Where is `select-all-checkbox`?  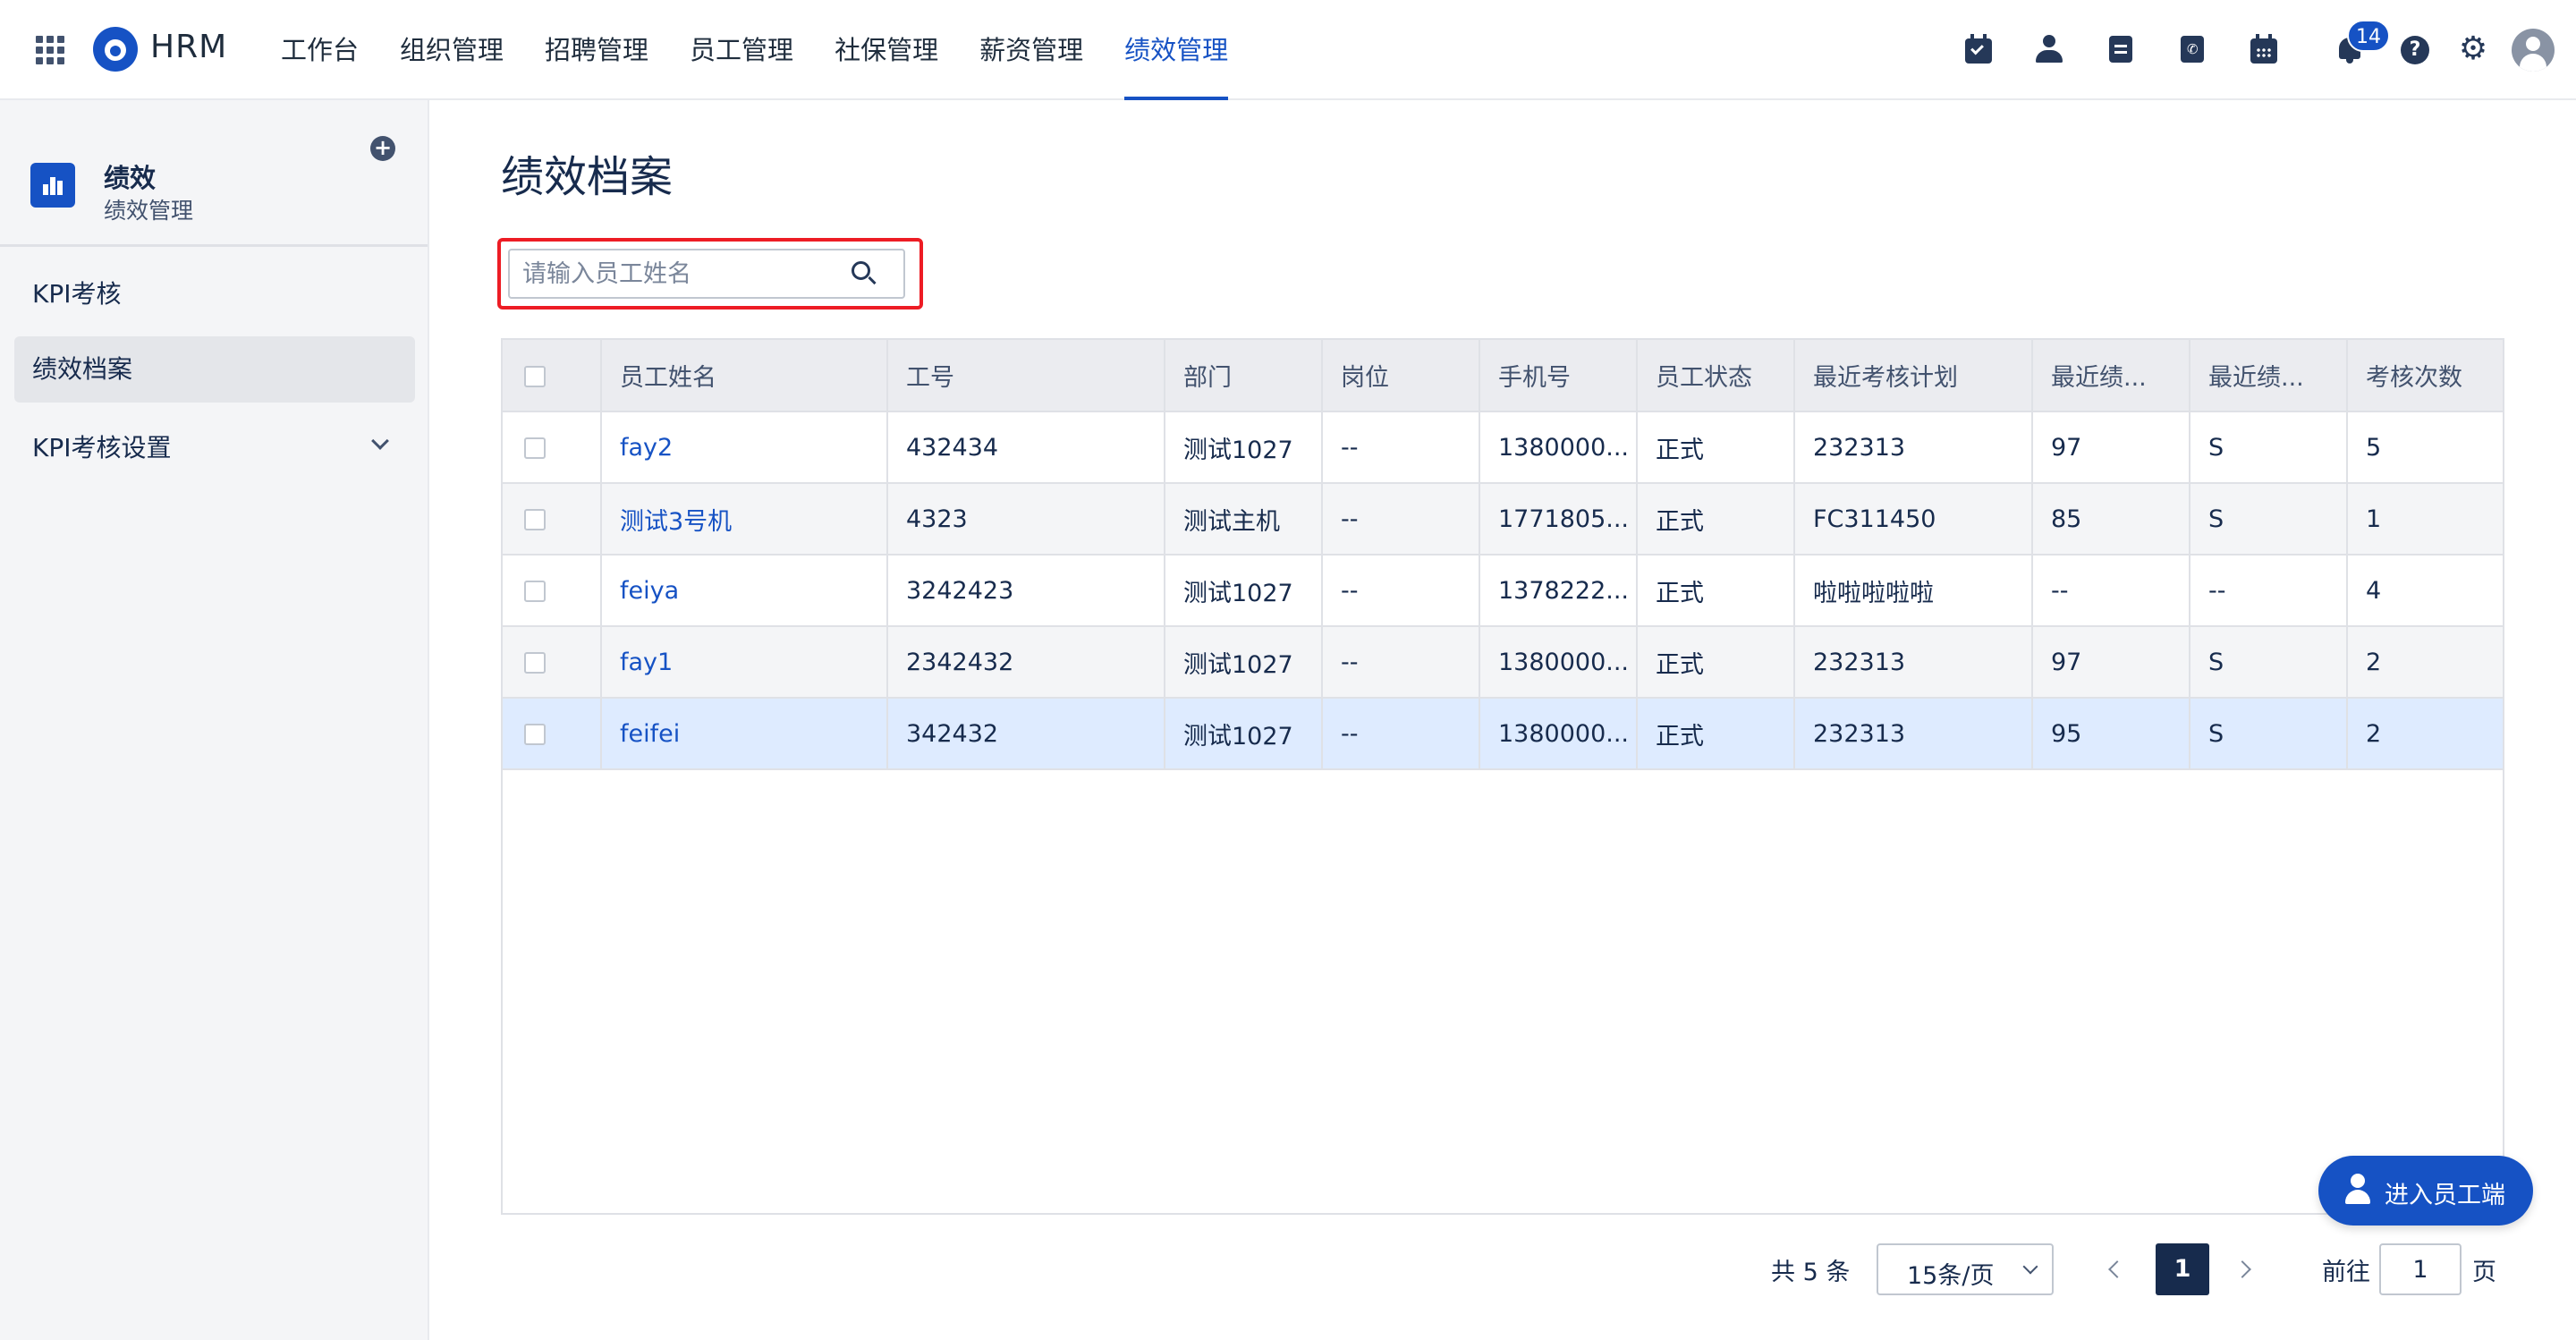
select-all-checkbox is located at coordinates (535, 376).